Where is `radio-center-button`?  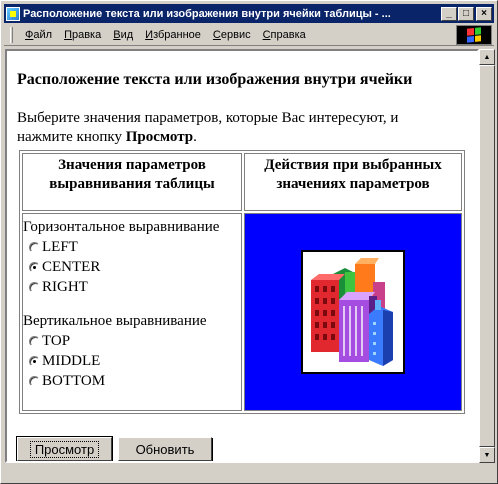
radio-center-button is located at coordinates (34, 267).